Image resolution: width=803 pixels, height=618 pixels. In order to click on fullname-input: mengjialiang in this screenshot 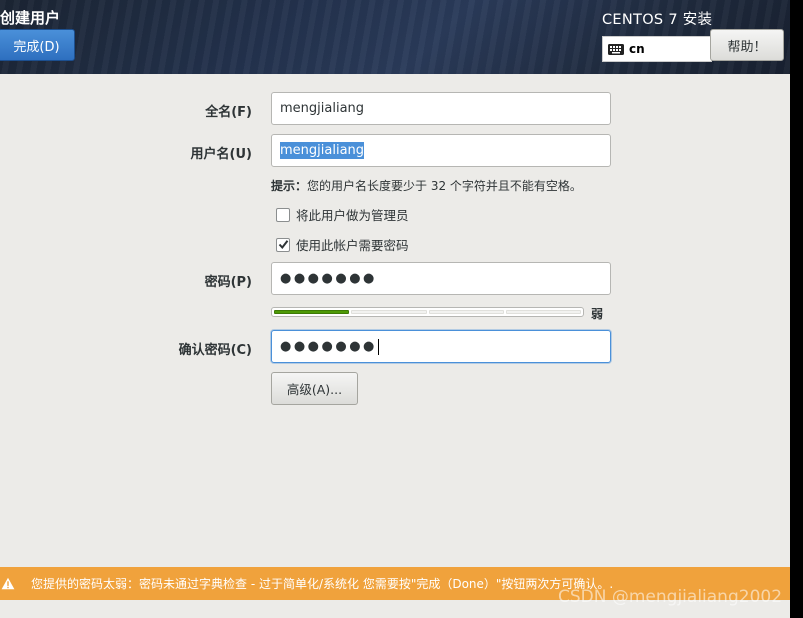, I will do `click(441, 108)`.